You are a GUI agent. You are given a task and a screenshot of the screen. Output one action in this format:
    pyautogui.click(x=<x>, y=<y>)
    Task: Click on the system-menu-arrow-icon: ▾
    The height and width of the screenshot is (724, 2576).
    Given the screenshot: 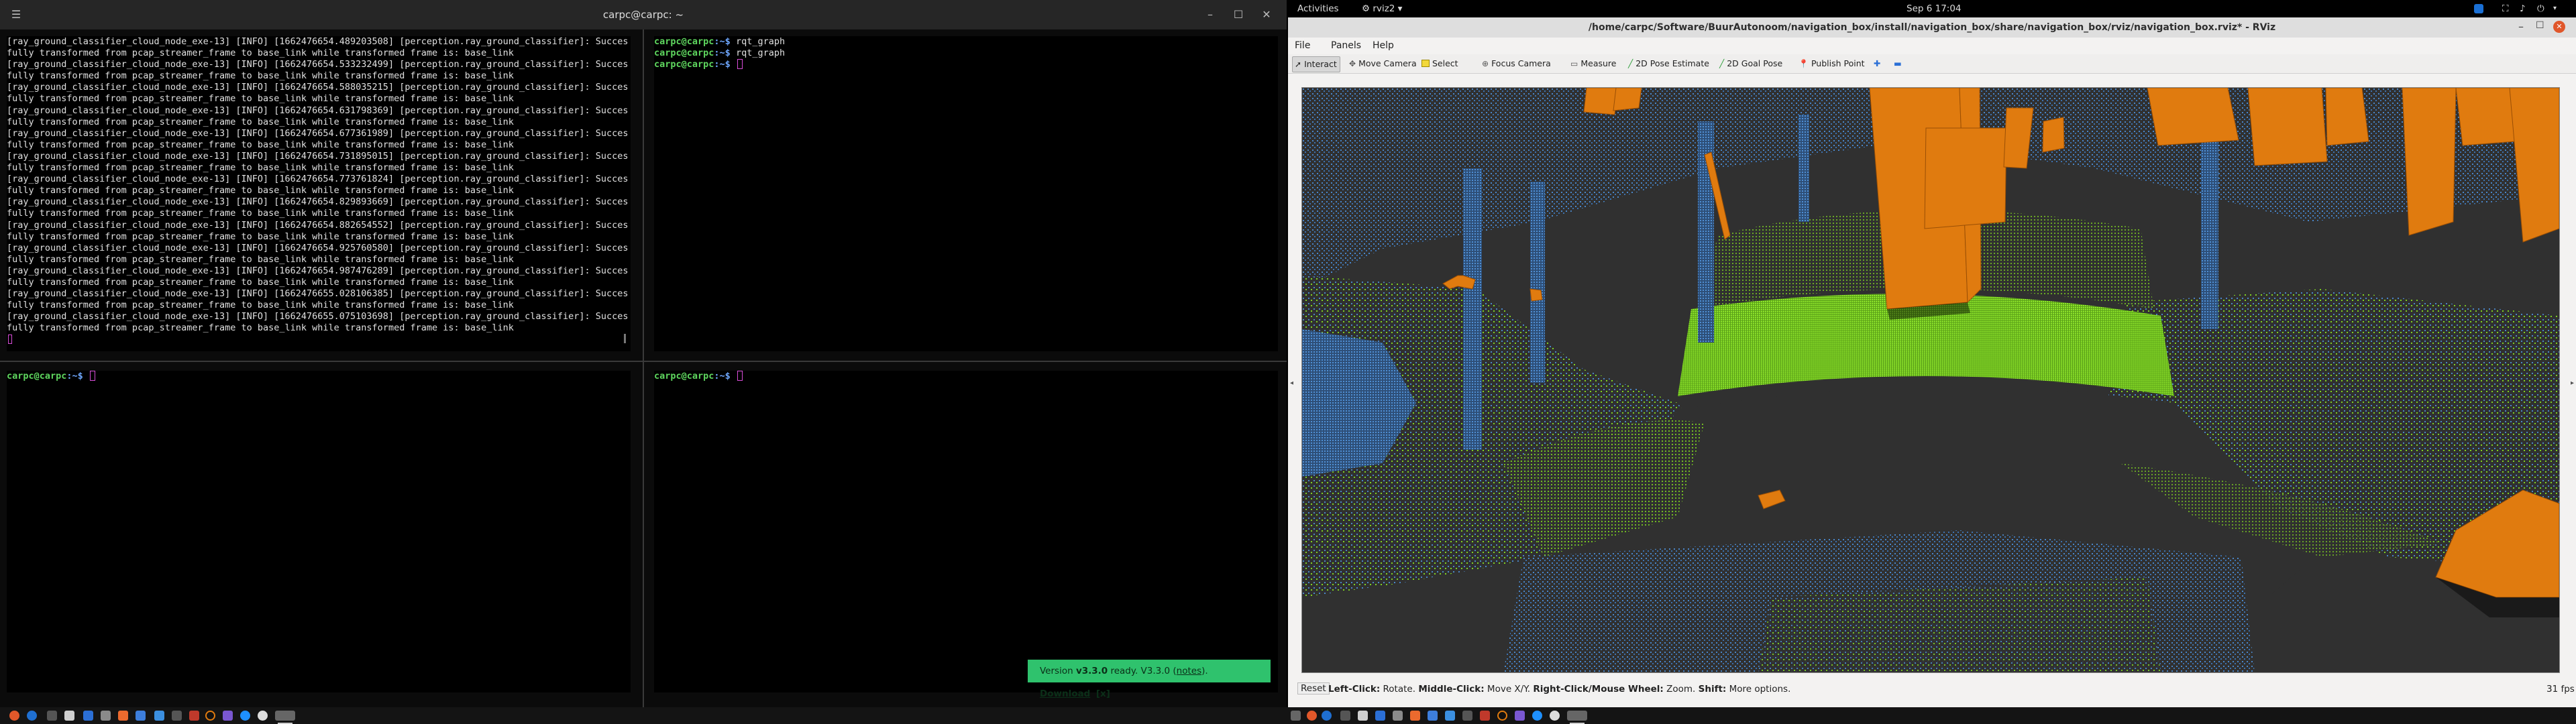 What is the action you would take?
    pyautogui.click(x=2555, y=8)
    